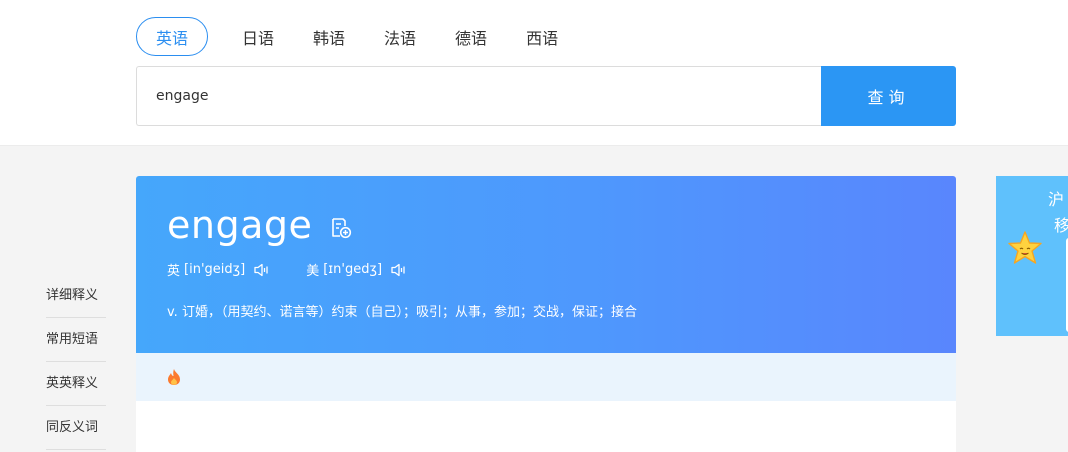 The width and height of the screenshot is (1068, 452). What do you see at coordinates (240, 225) in the screenshot?
I see `headword: engage` at bounding box center [240, 225].